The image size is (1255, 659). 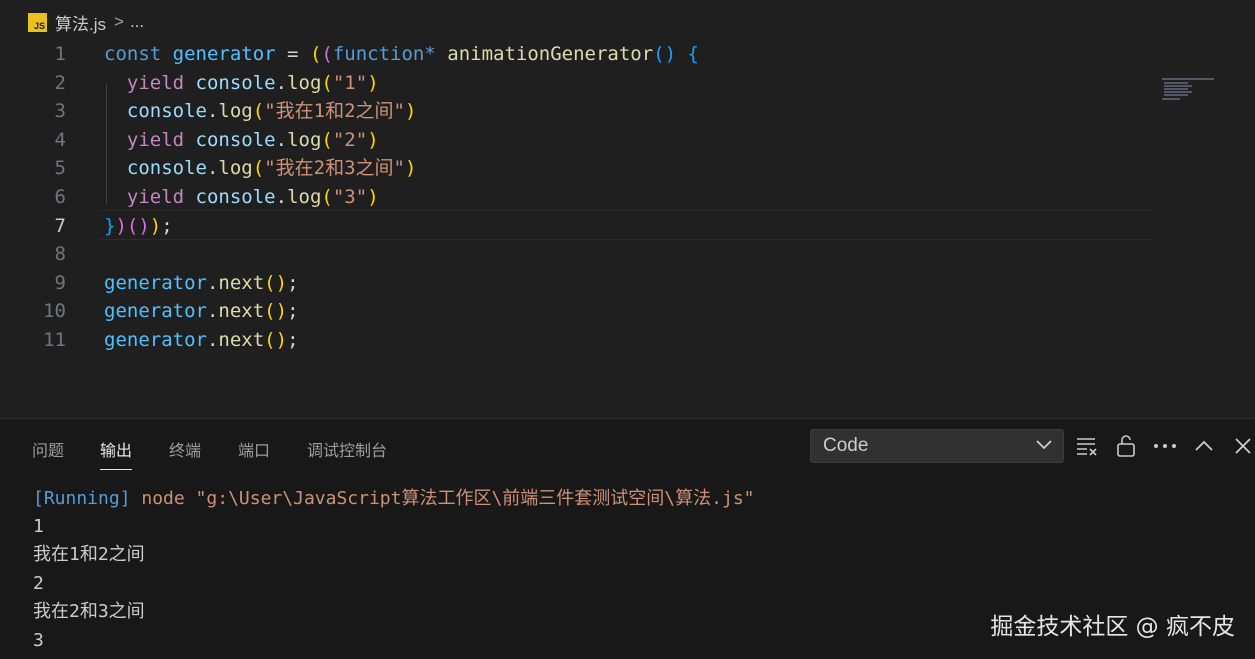 I want to click on code-line: 8, so click(x=580, y=254).